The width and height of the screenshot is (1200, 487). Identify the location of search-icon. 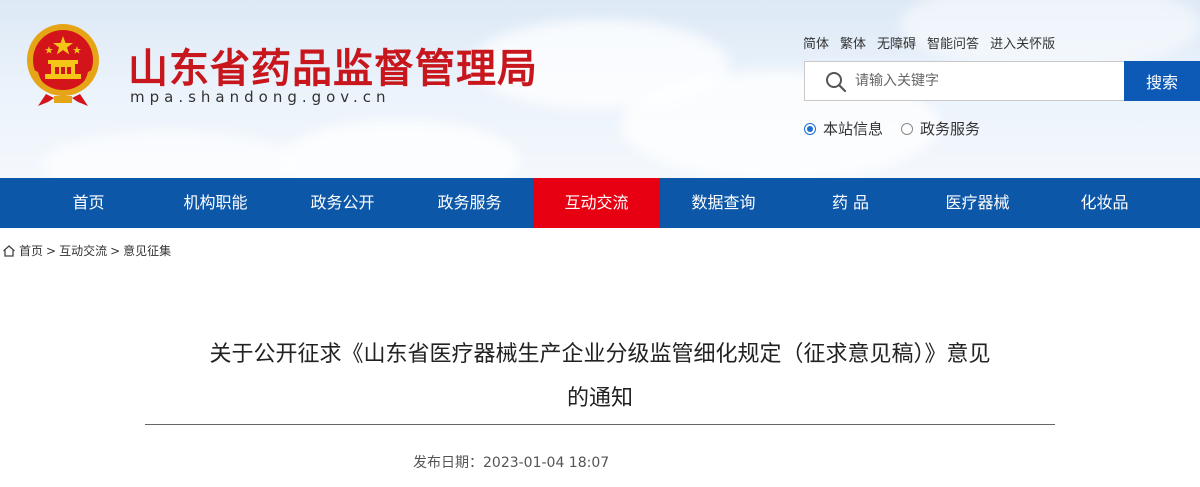
(836, 82).